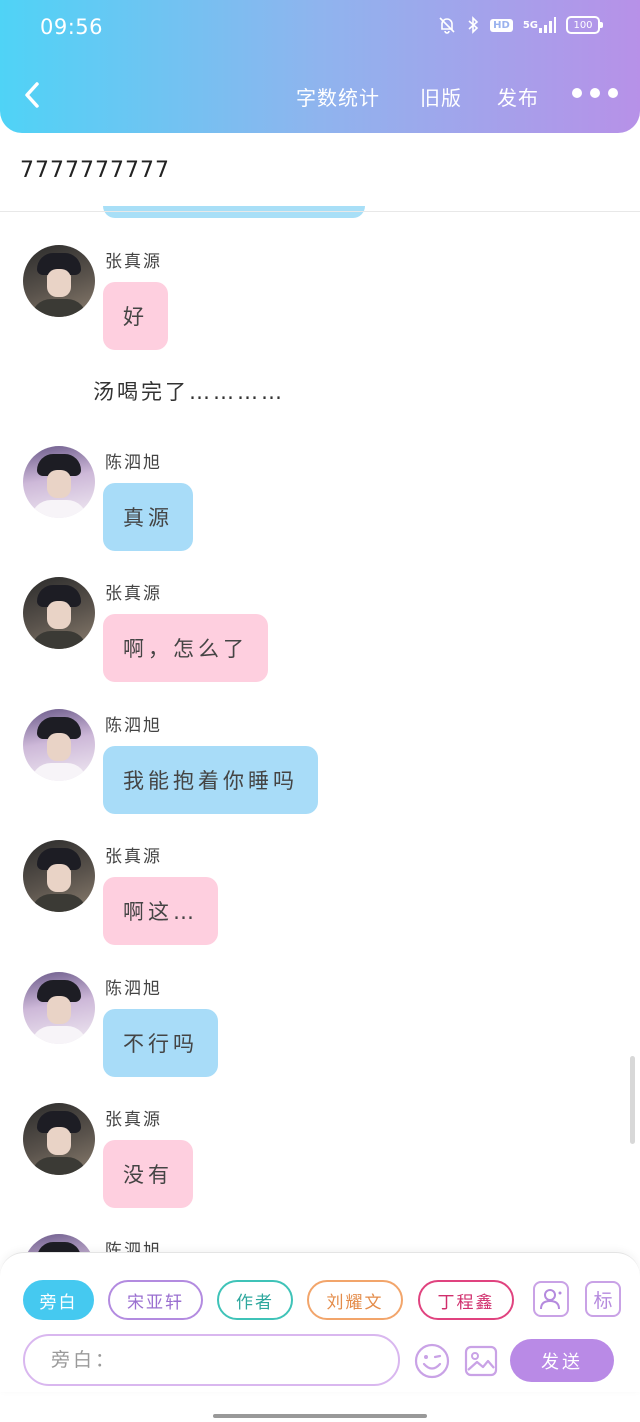 The height and width of the screenshot is (1422, 640). I want to click on role-chip-narrator: 旁白, so click(58, 1300).